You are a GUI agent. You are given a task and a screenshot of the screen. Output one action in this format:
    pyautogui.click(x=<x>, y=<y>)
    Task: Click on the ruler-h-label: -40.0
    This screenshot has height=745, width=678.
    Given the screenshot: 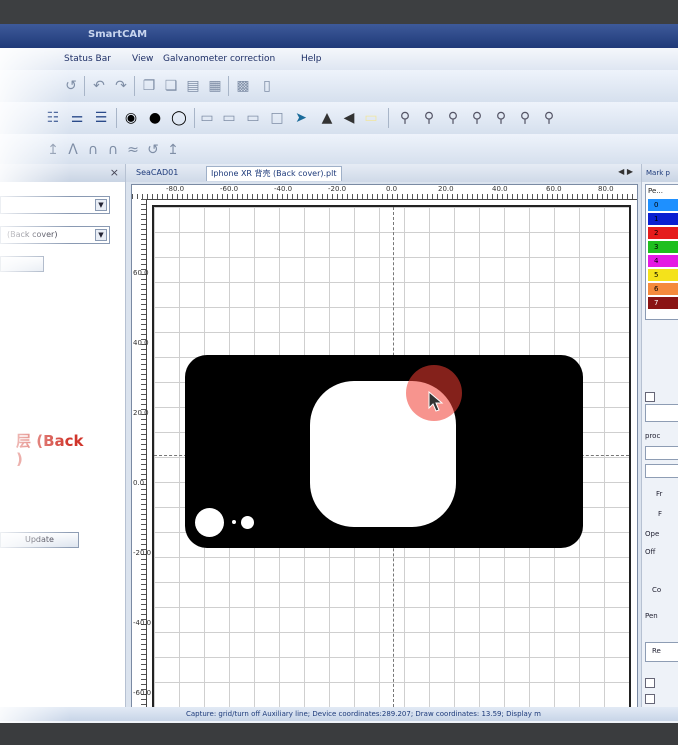 What is the action you would take?
    pyautogui.click(x=283, y=189)
    